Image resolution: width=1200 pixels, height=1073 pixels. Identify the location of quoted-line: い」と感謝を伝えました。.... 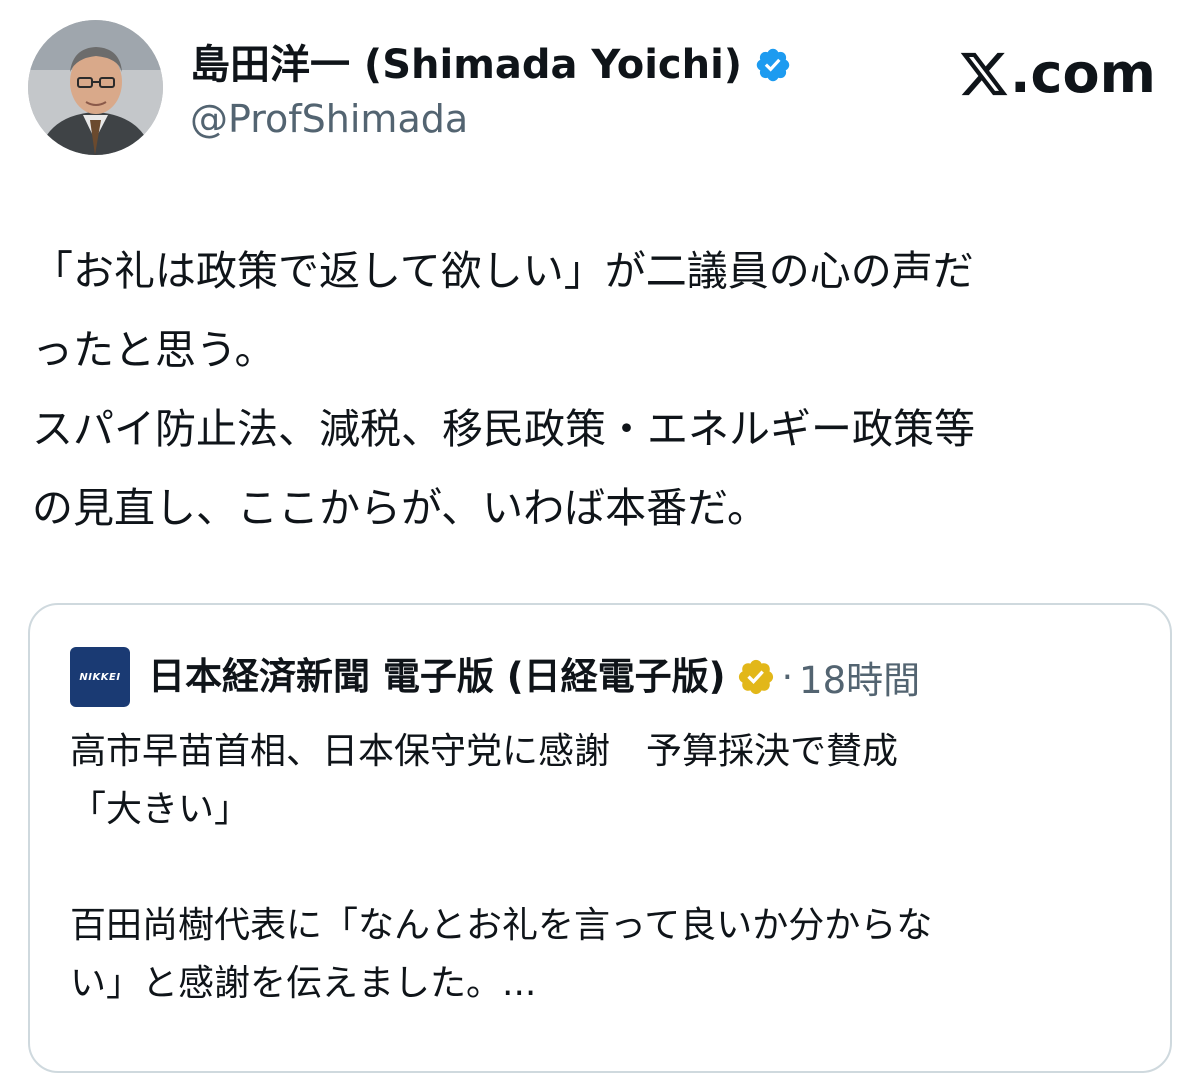
(303, 983).